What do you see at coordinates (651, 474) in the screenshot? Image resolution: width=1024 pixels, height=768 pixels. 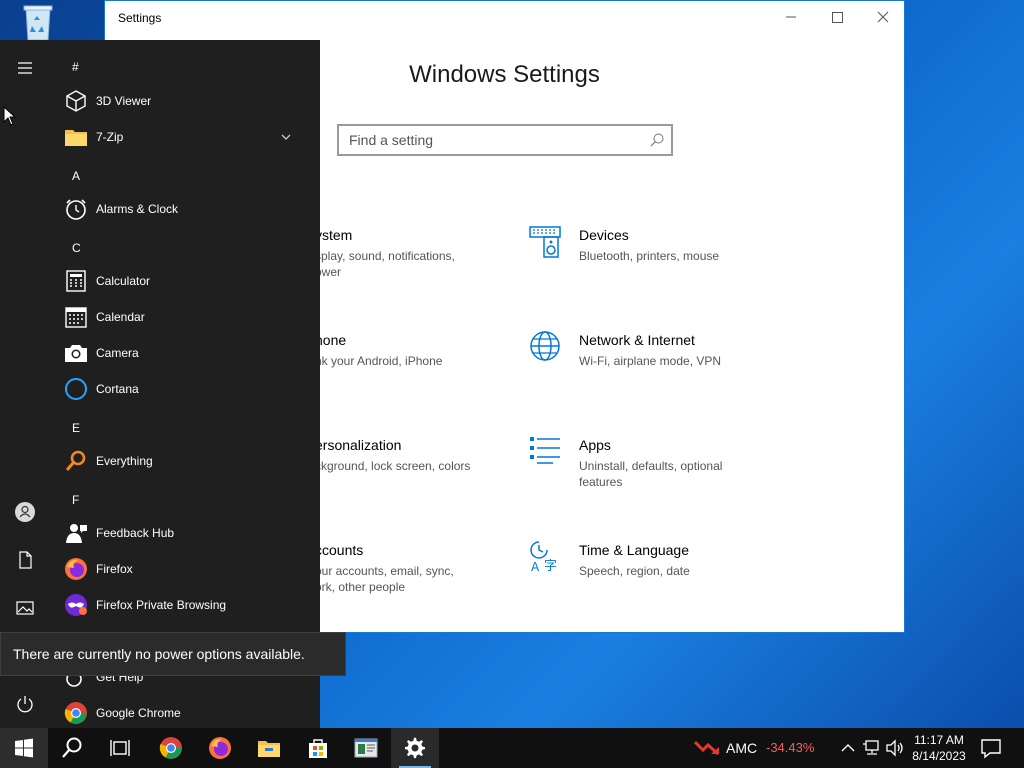 I see `setting-description: Uninstall, defaults, optional features` at bounding box center [651, 474].